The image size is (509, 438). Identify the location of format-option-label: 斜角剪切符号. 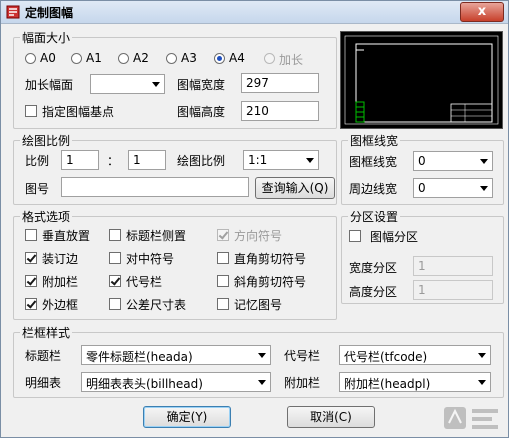
(270, 282).